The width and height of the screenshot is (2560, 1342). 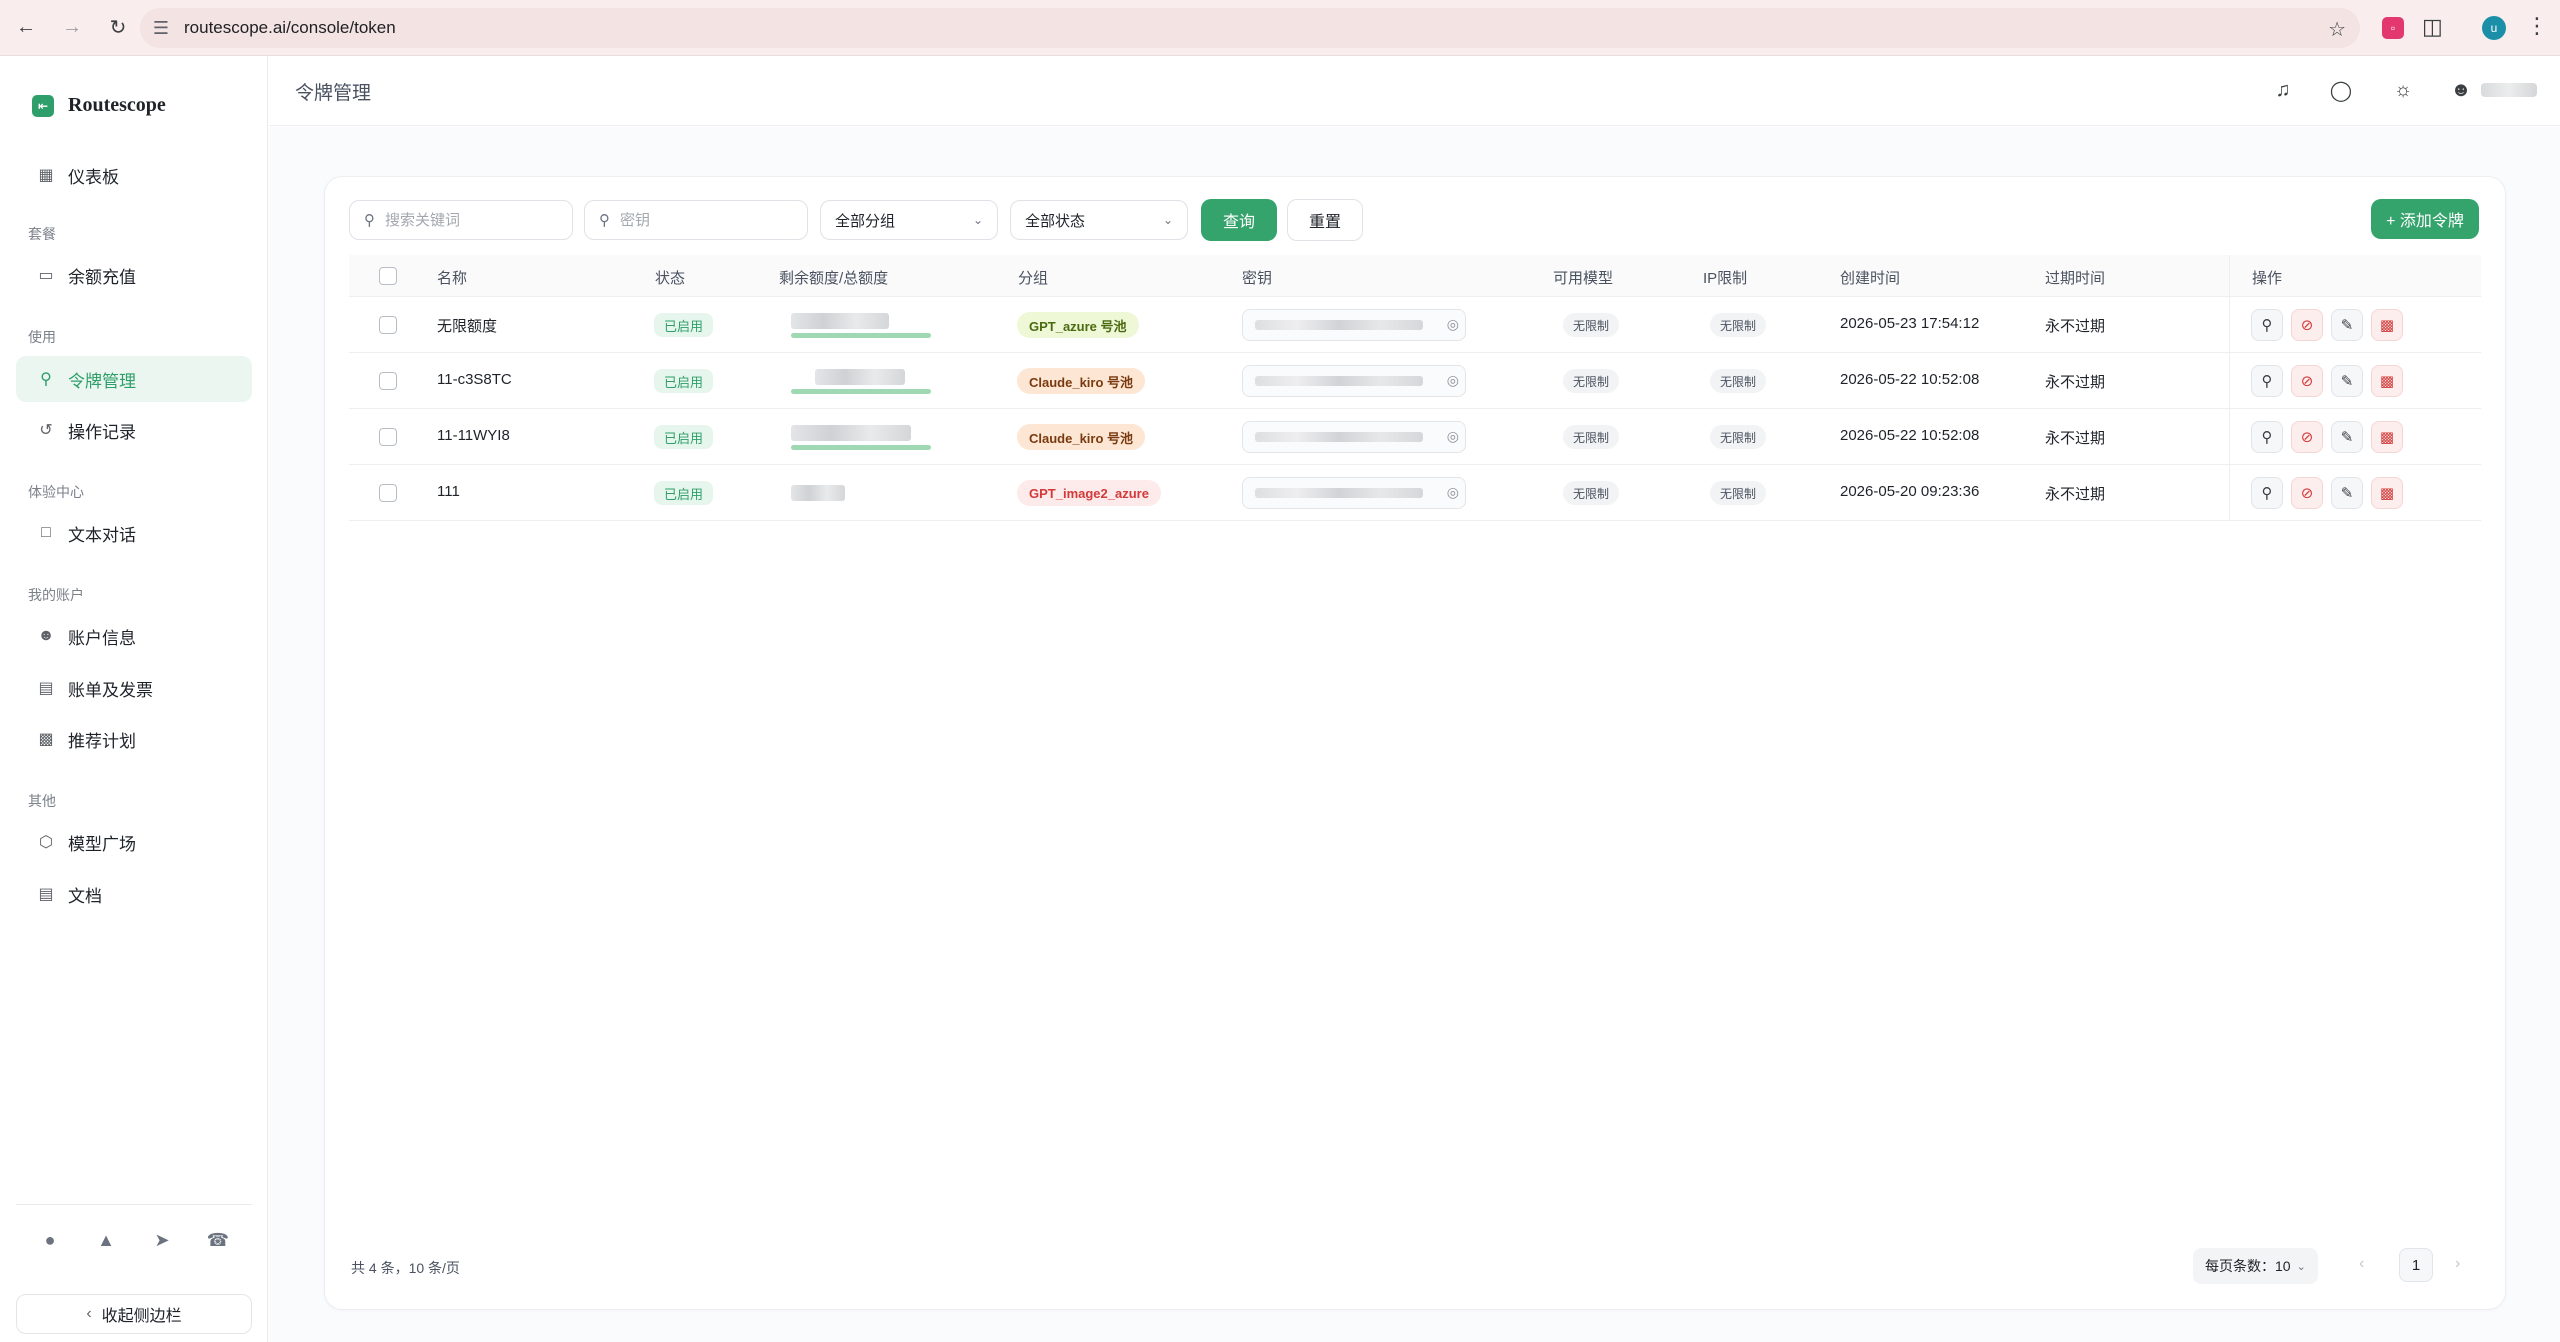 I want to click on collapse-sidebar-button: ‹ 收起侧边栏, so click(x=134, y=1314).